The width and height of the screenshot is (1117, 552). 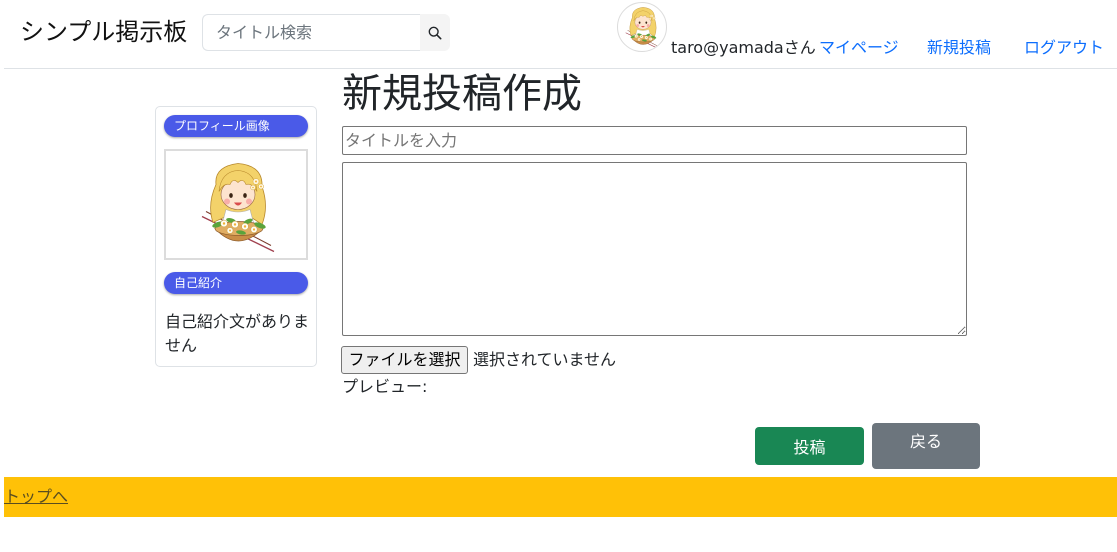 What do you see at coordinates (926, 446) in the screenshot?
I see `back-button: 戻る` at bounding box center [926, 446].